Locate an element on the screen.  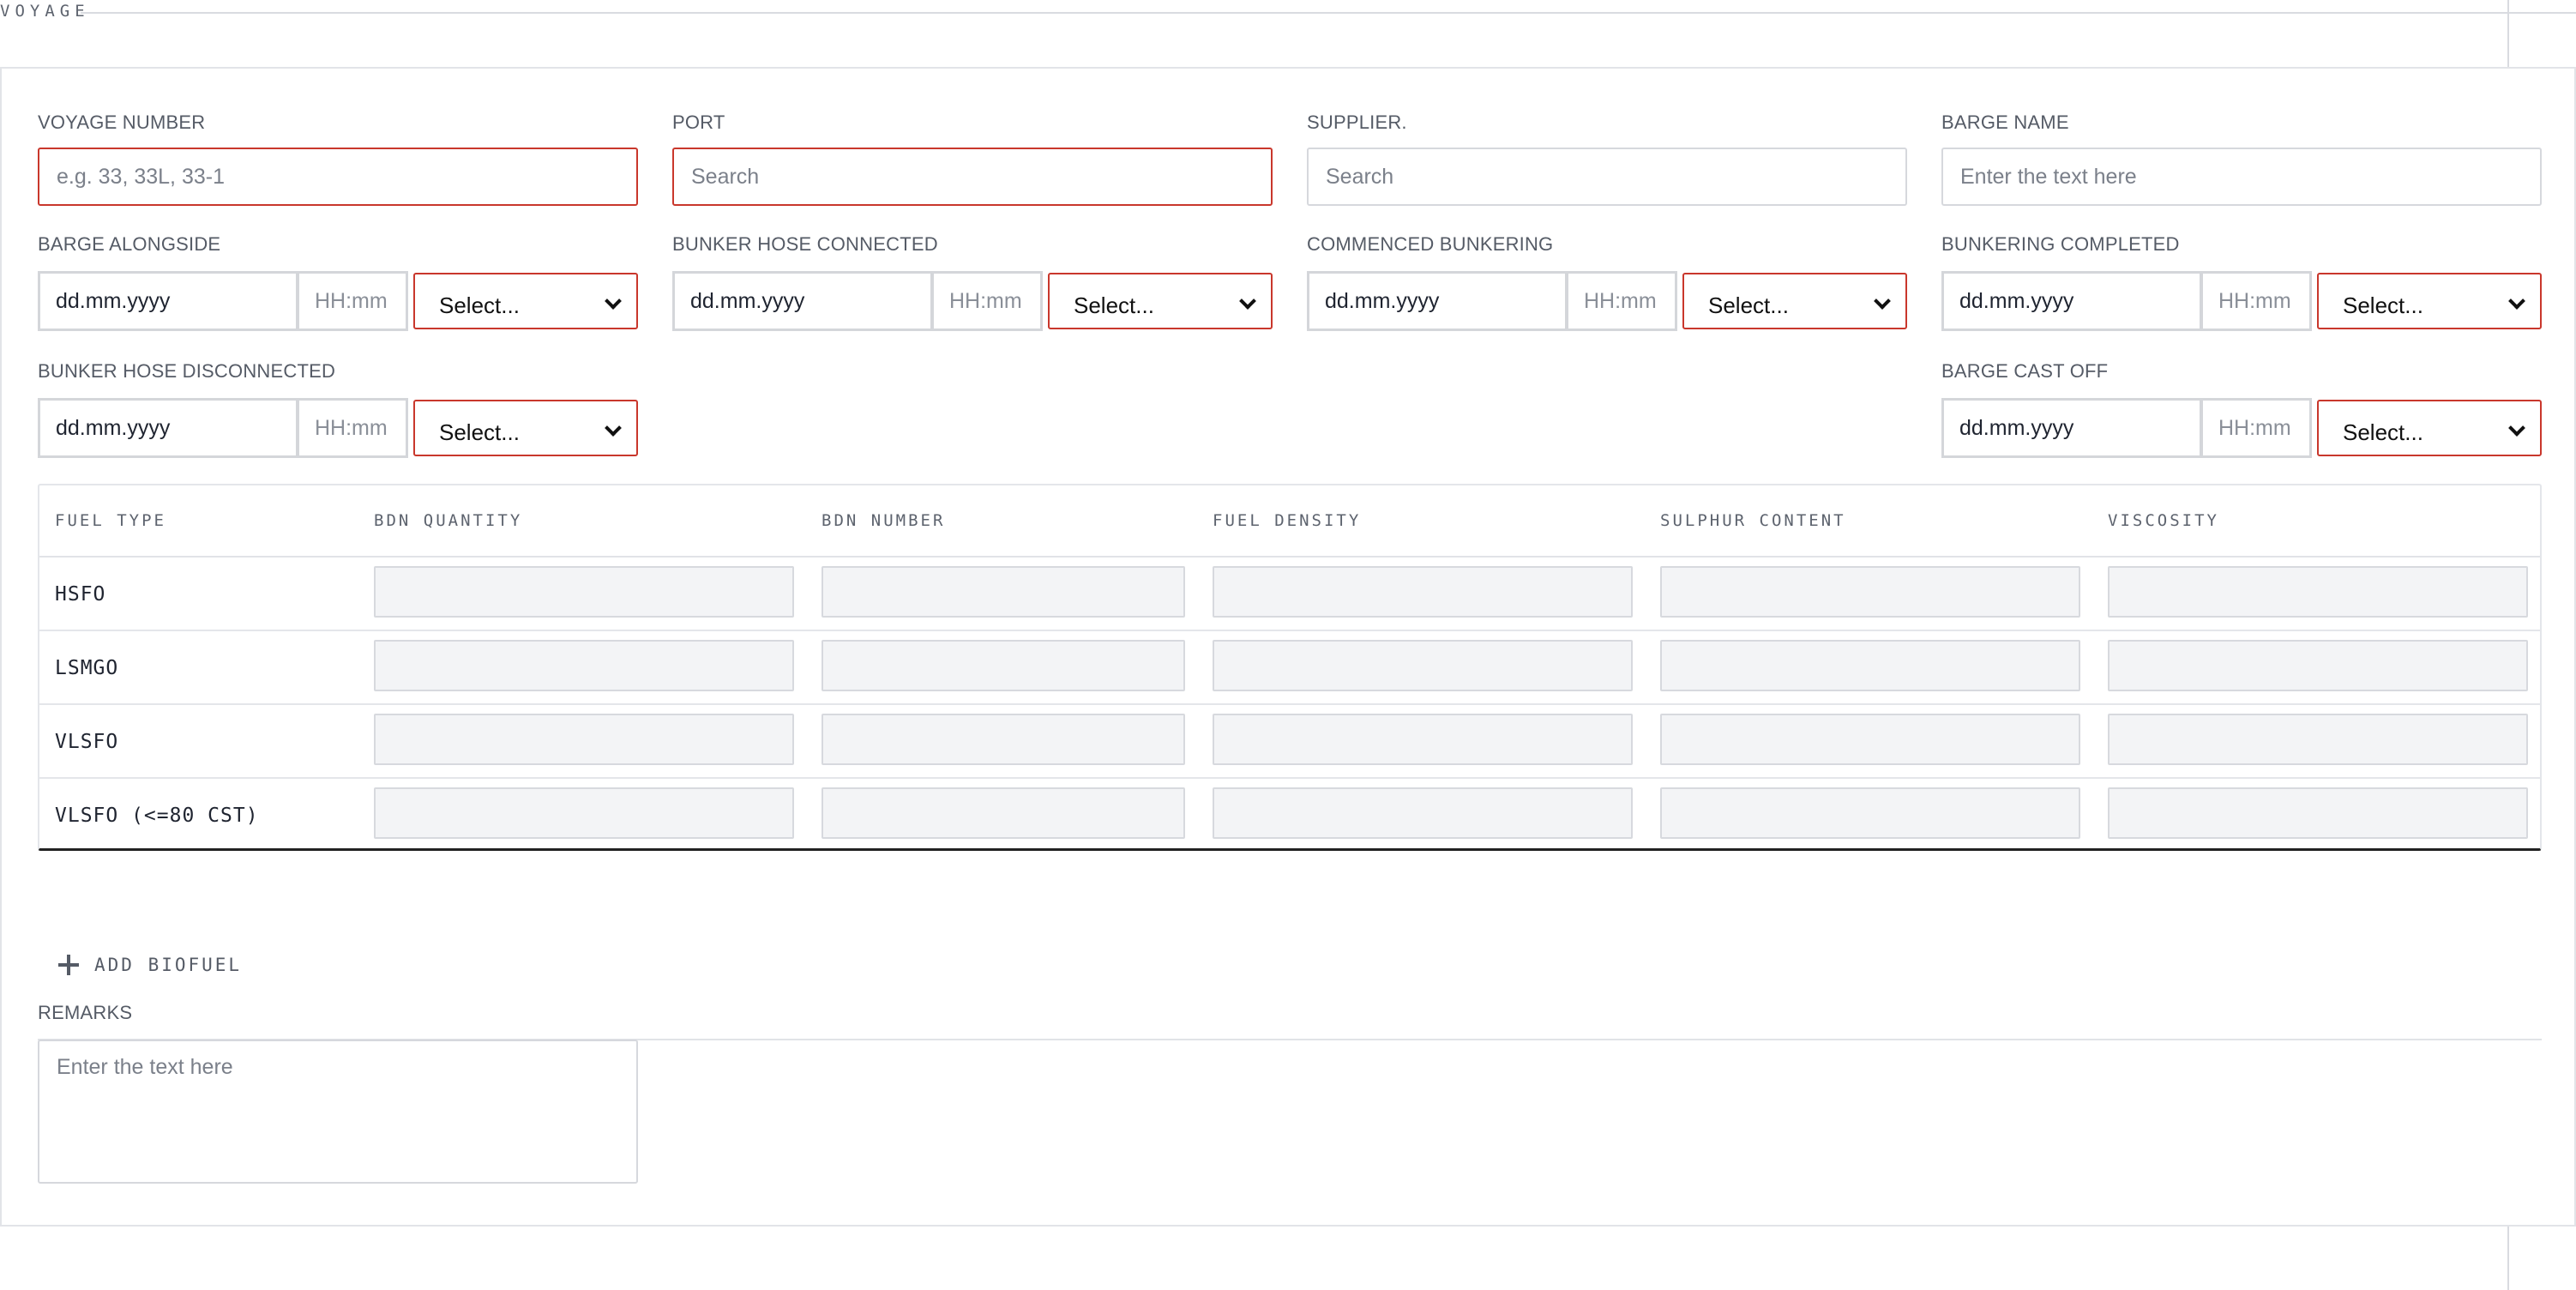
table-row: VLSFO is located at coordinates (1289, 742).